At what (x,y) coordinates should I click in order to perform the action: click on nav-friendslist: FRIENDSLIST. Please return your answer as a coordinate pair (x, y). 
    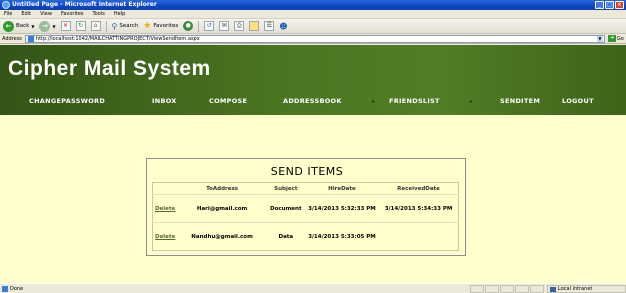
    Looking at the image, I should click on (414, 101).